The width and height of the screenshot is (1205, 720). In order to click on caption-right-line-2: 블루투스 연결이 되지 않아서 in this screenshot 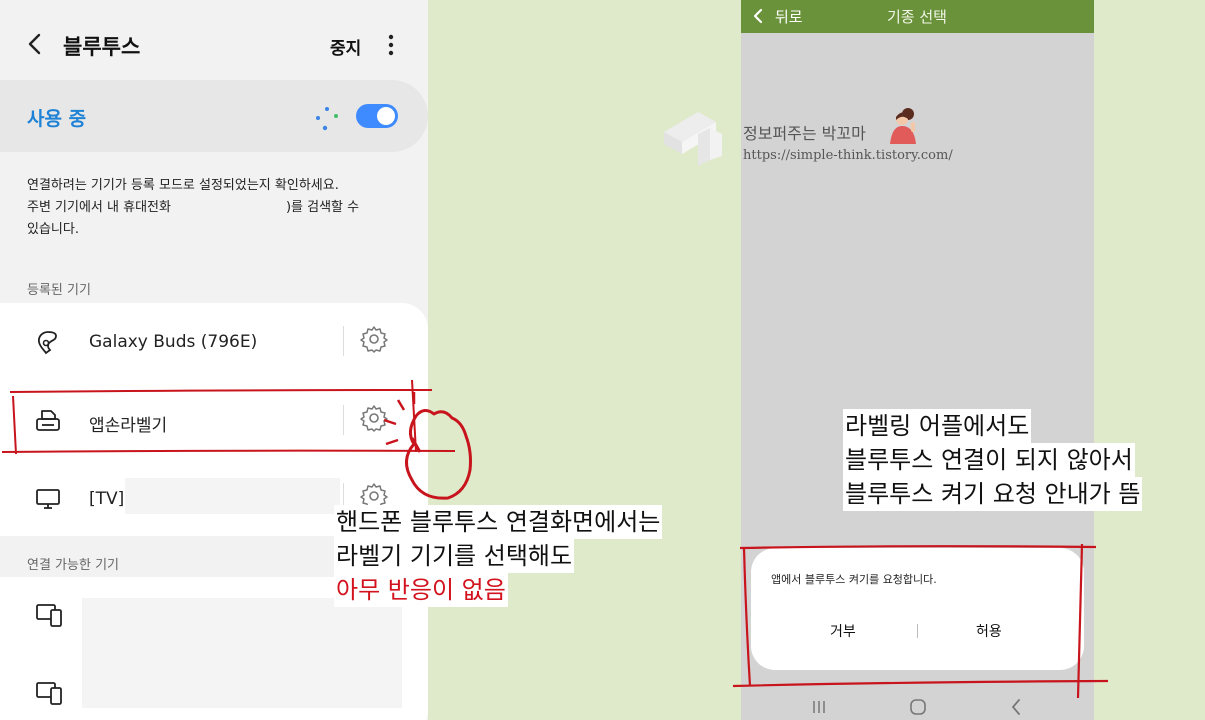, I will do `click(989, 460)`.